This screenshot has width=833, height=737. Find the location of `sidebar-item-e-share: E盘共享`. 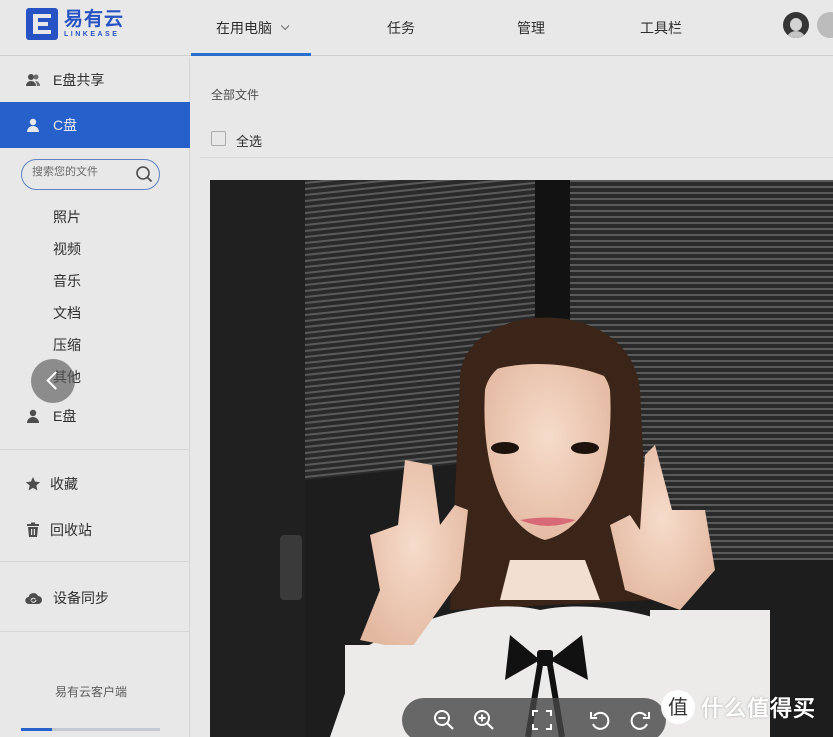

sidebar-item-e-share: E盘共享 is located at coordinates (95, 80).